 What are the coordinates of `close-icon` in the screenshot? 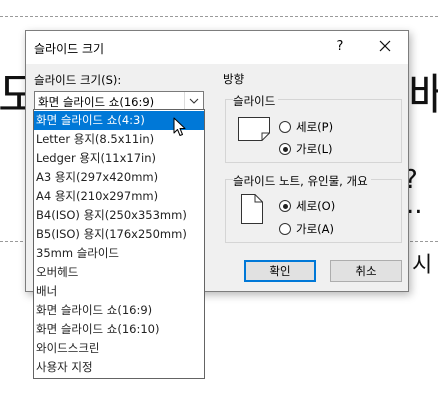 It's located at (385, 46).